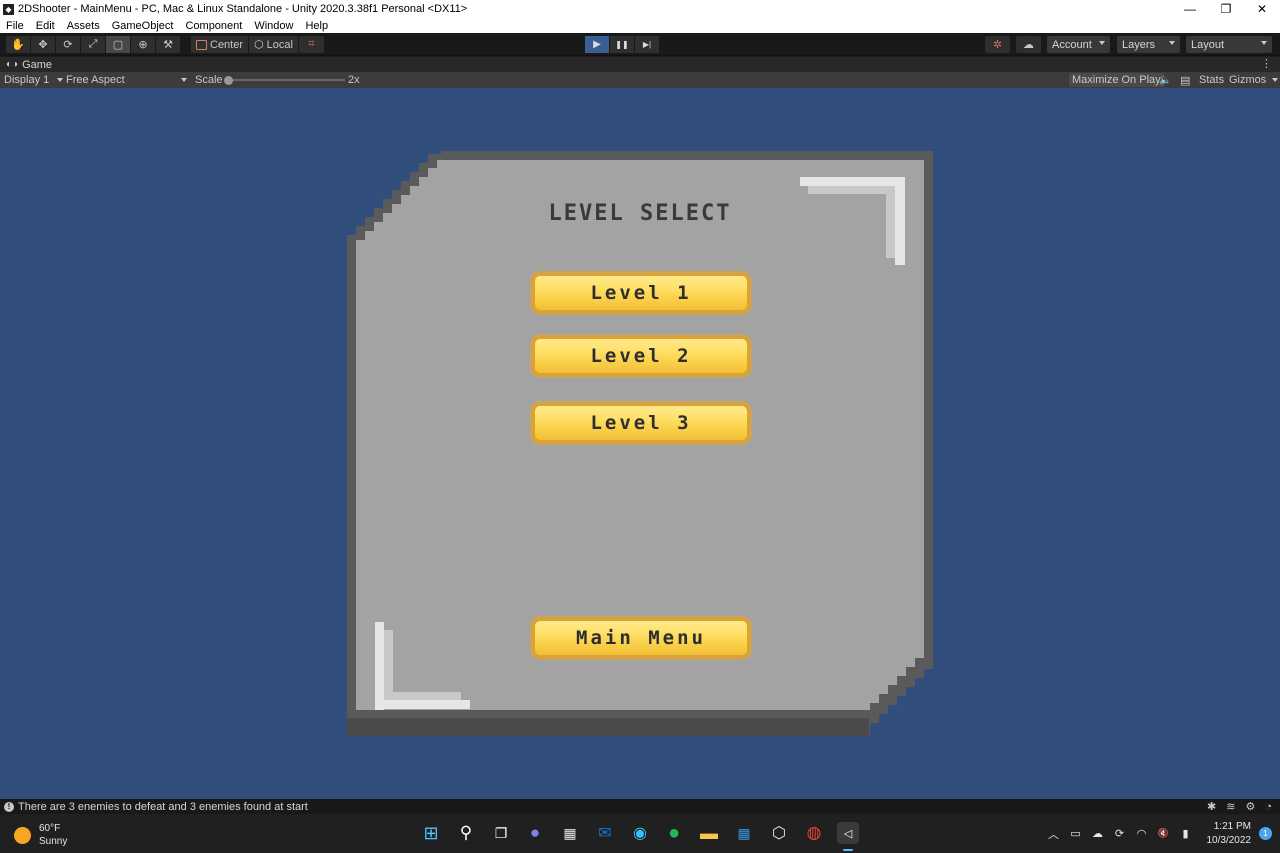  Describe the element at coordinates (641, 638) in the screenshot. I see `main-menu-button: Main Menu` at that location.